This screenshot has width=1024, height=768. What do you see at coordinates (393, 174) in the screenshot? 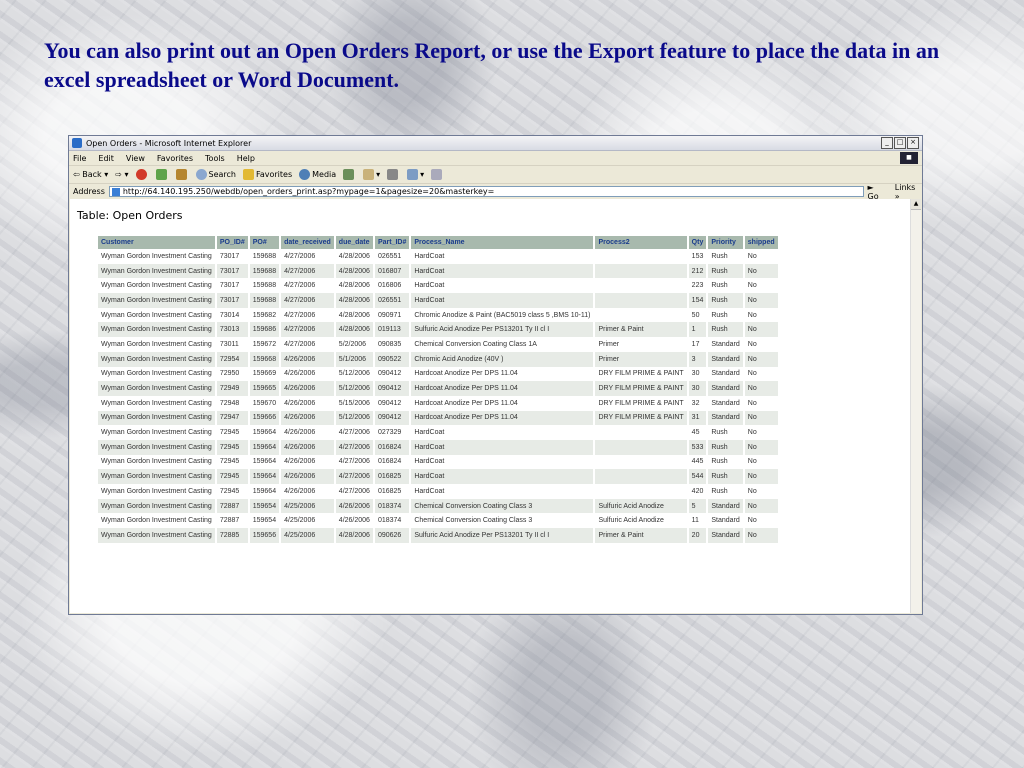
I see `print-button` at bounding box center [393, 174].